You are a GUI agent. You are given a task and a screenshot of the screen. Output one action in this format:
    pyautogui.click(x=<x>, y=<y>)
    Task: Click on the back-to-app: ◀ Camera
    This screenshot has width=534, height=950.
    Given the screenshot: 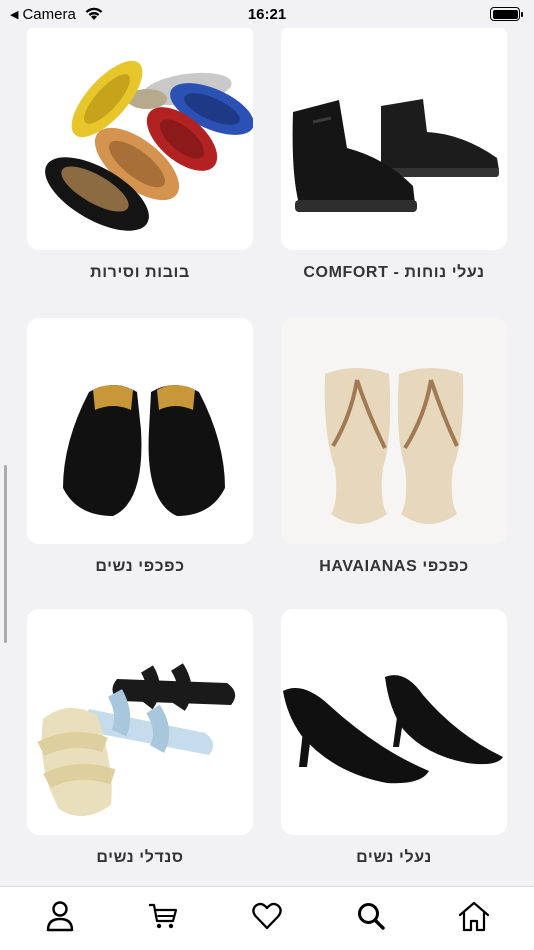 What is the action you would take?
    pyautogui.click(x=57, y=14)
    